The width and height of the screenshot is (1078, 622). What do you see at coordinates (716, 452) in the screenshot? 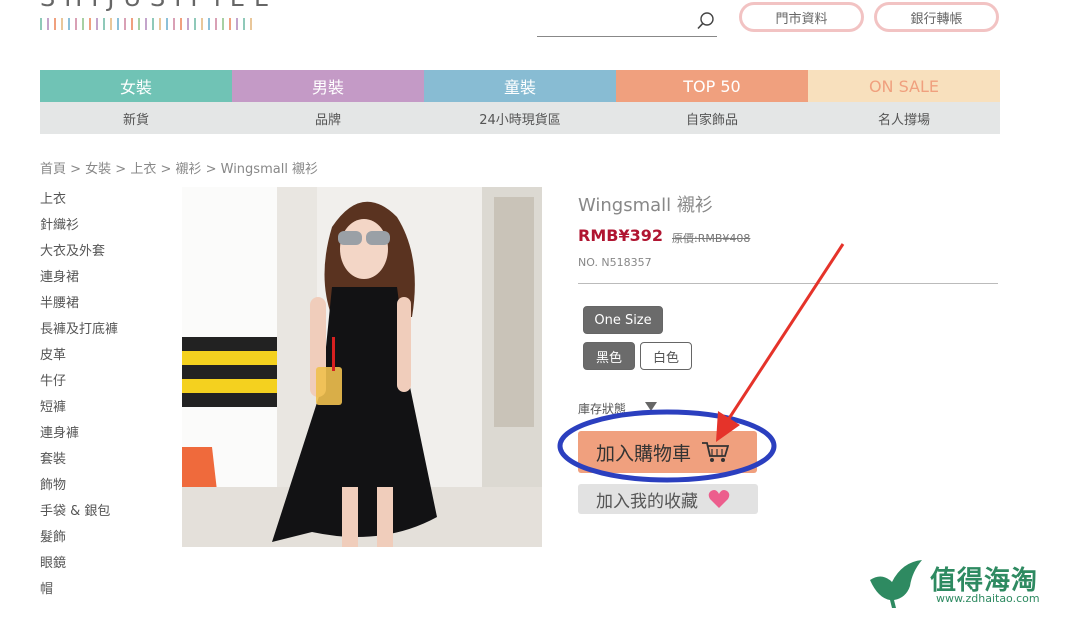
I see `shopping-cart-icon` at bounding box center [716, 452].